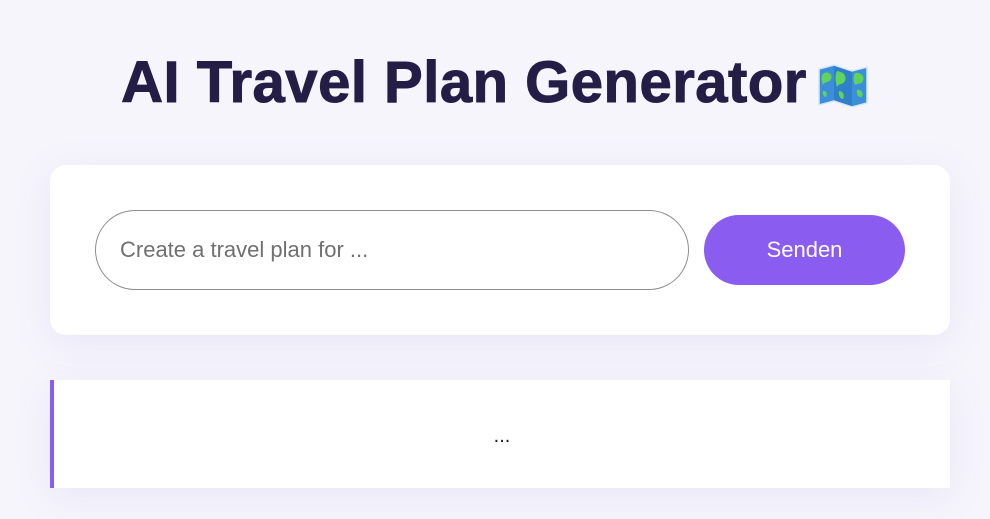 The height and width of the screenshot is (519, 990). Describe the element at coordinates (392, 250) in the screenshot. I see `travel-plan-input` at that location.